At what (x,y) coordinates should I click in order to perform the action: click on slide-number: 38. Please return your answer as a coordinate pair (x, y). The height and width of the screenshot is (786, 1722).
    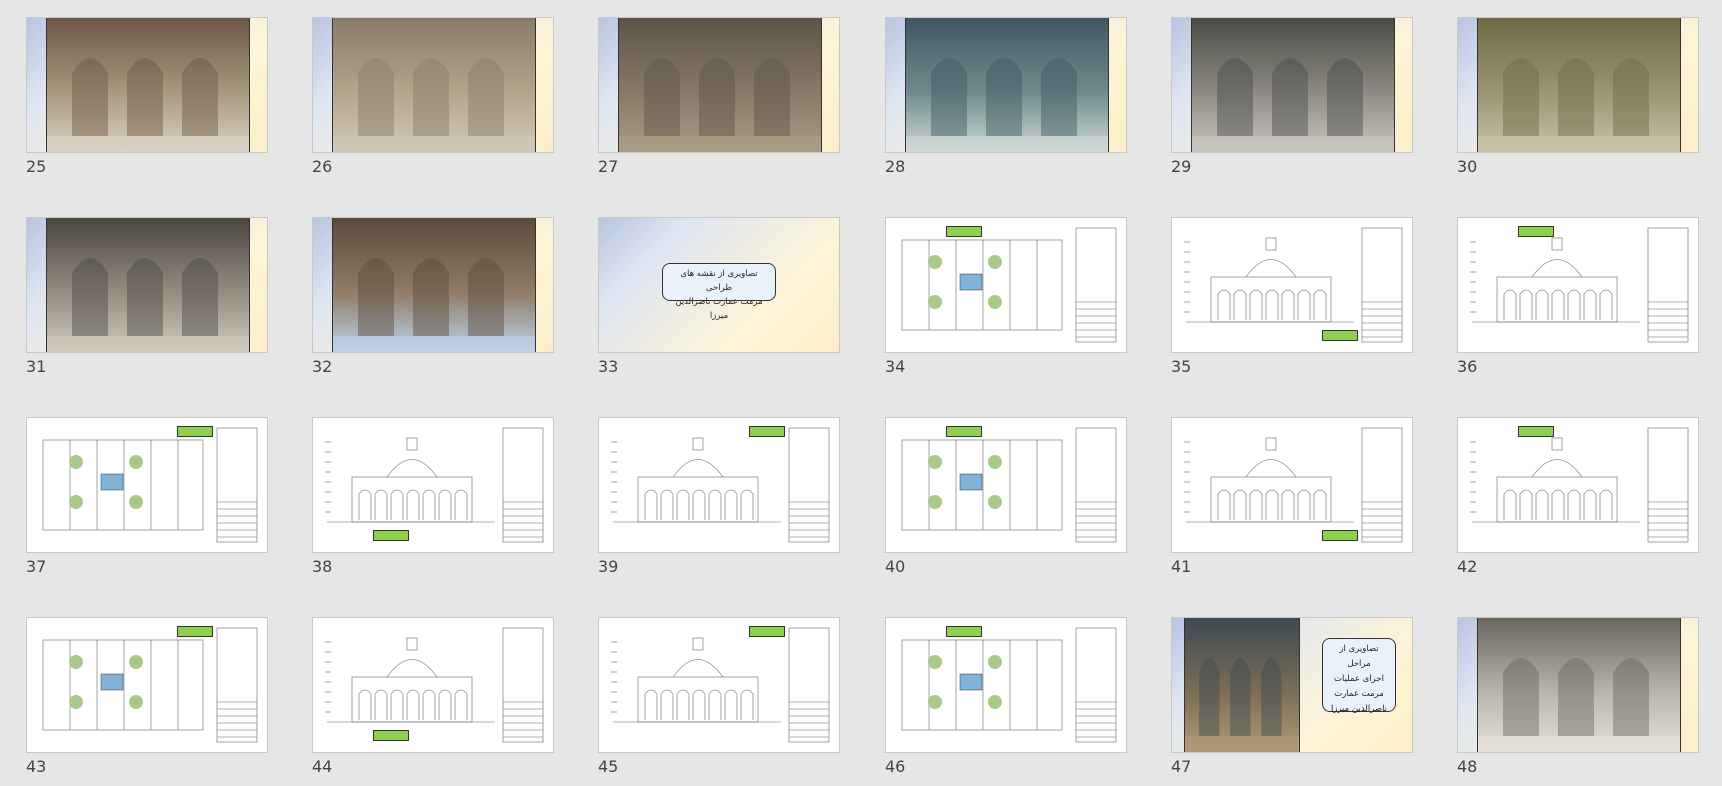
    Looking at the image, I should click on (322, 566).